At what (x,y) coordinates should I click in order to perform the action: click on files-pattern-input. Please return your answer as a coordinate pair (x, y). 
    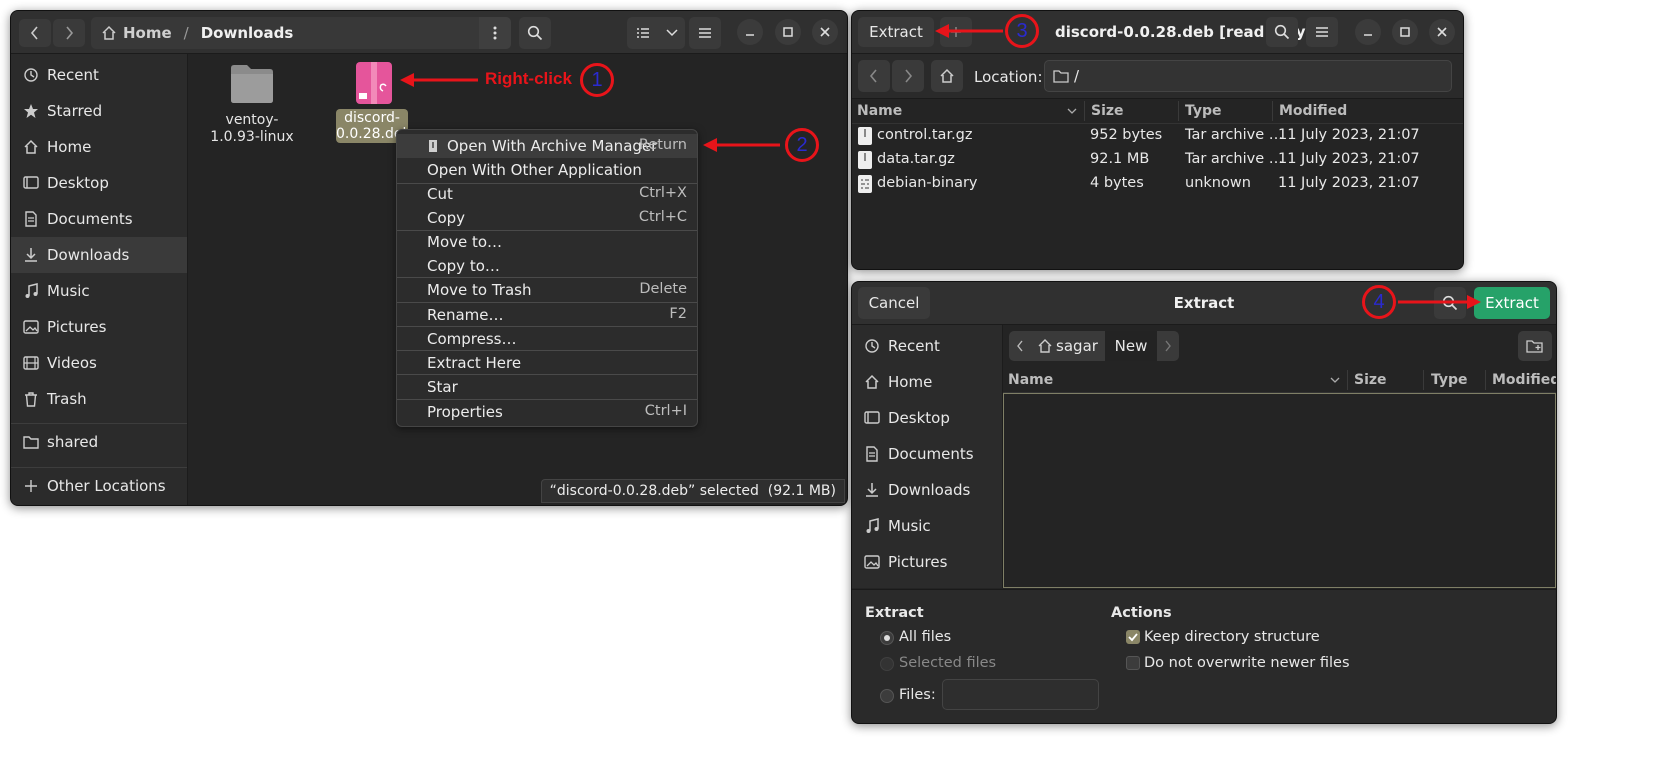
    Looking at the image, I should click on (1020, 694).